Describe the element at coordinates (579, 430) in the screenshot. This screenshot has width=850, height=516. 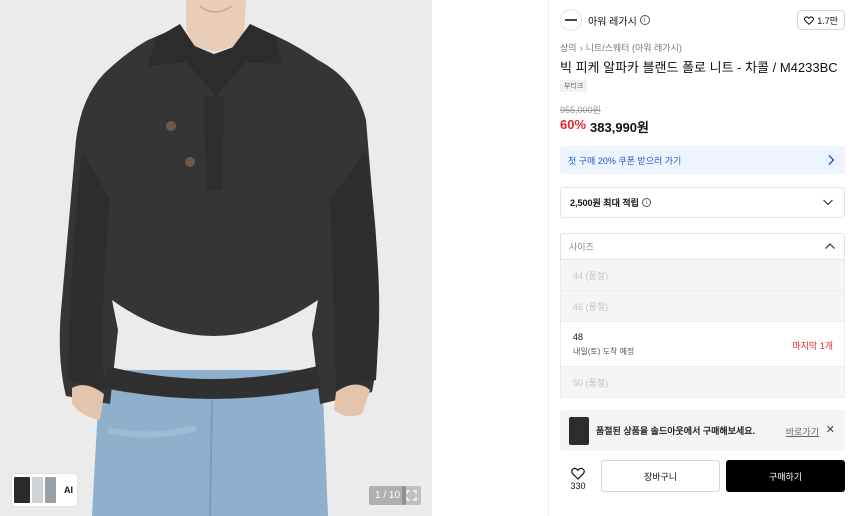
I see `soldout-thumbnail` at that location.